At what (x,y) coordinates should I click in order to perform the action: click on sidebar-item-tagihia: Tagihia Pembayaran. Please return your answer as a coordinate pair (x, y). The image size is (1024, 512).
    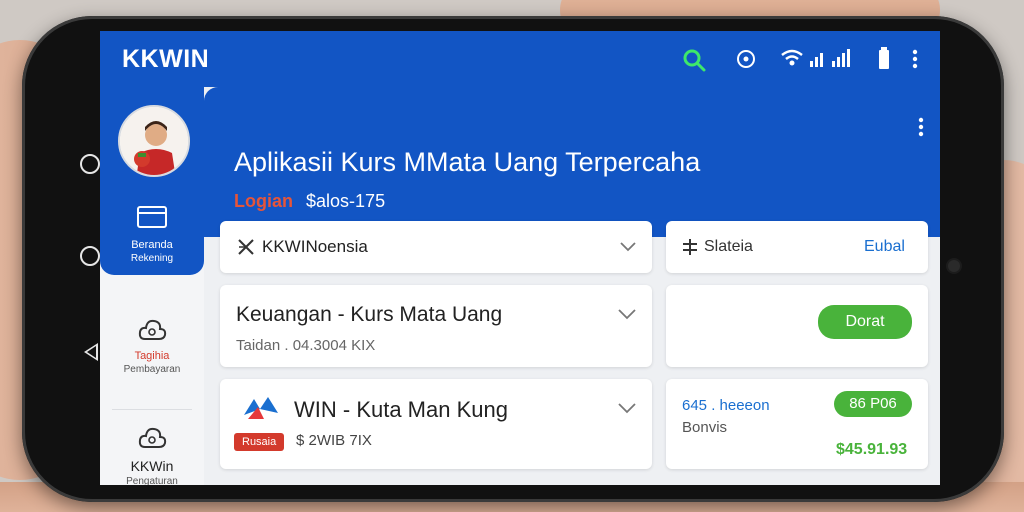
    Looking at the image, I should click on (152, 357).